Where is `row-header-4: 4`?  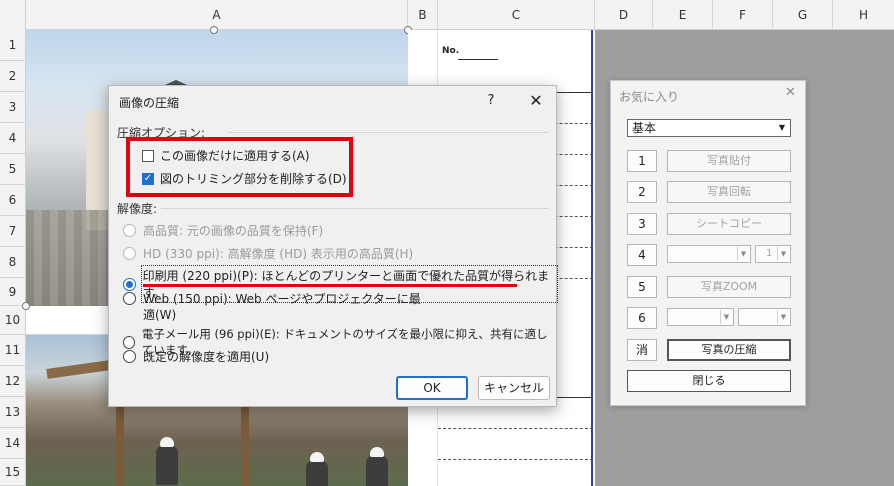
row-header-4: 4 is located at coordinates (13, 138).